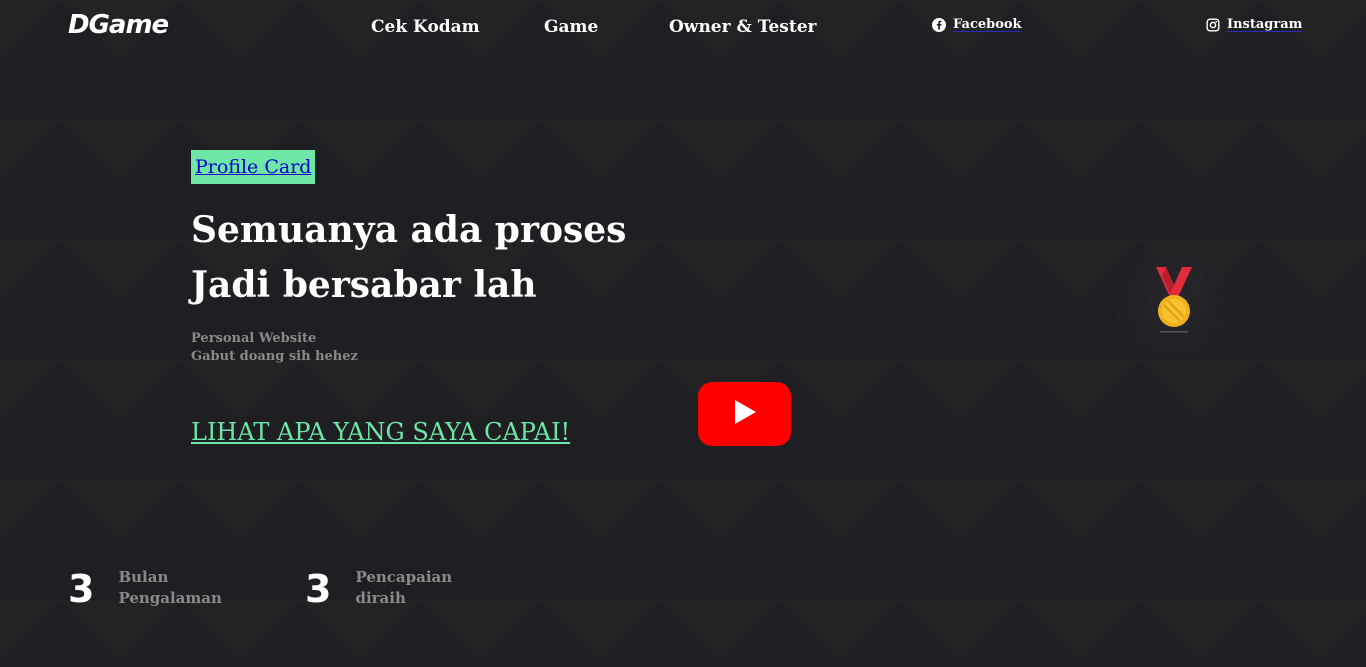 This screenshot has height=667, width=1366. I want to click on instagram-label: Instagram, so click(1265, 24).